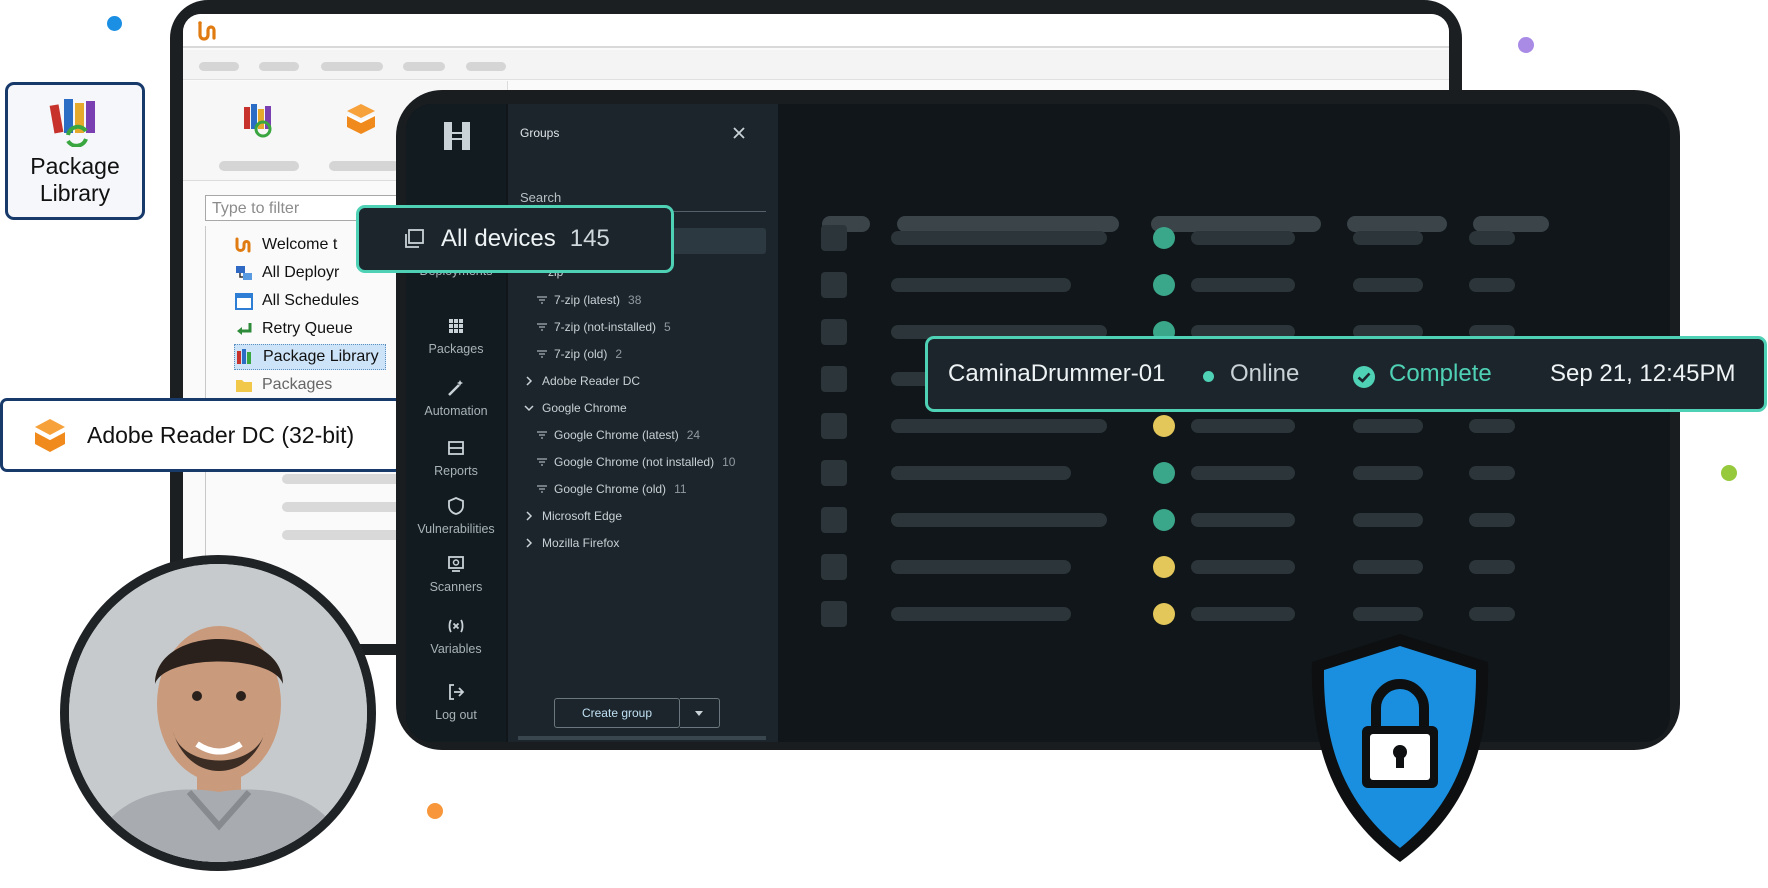 The height and width of the screenshot is (888, 1768). I want to click on shield-lock-icon, so click(1400, 748).